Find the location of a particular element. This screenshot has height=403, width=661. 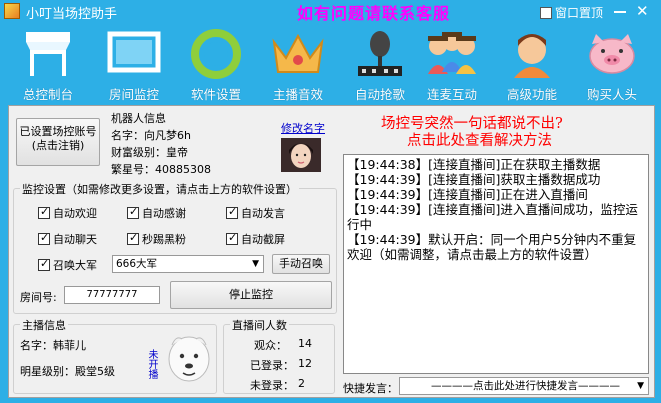

host-avatar-icon is located at coordinates (189, 359).